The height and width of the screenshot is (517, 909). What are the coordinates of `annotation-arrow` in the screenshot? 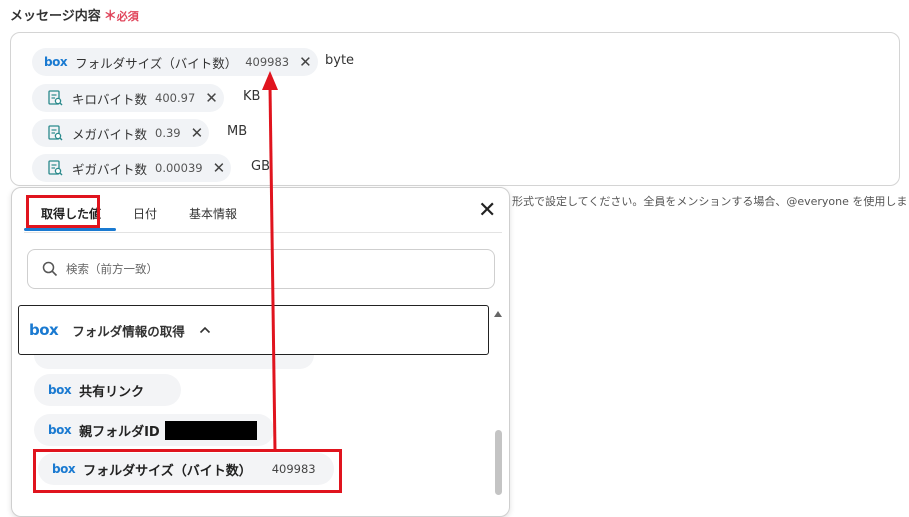 It's located at (270, 261).